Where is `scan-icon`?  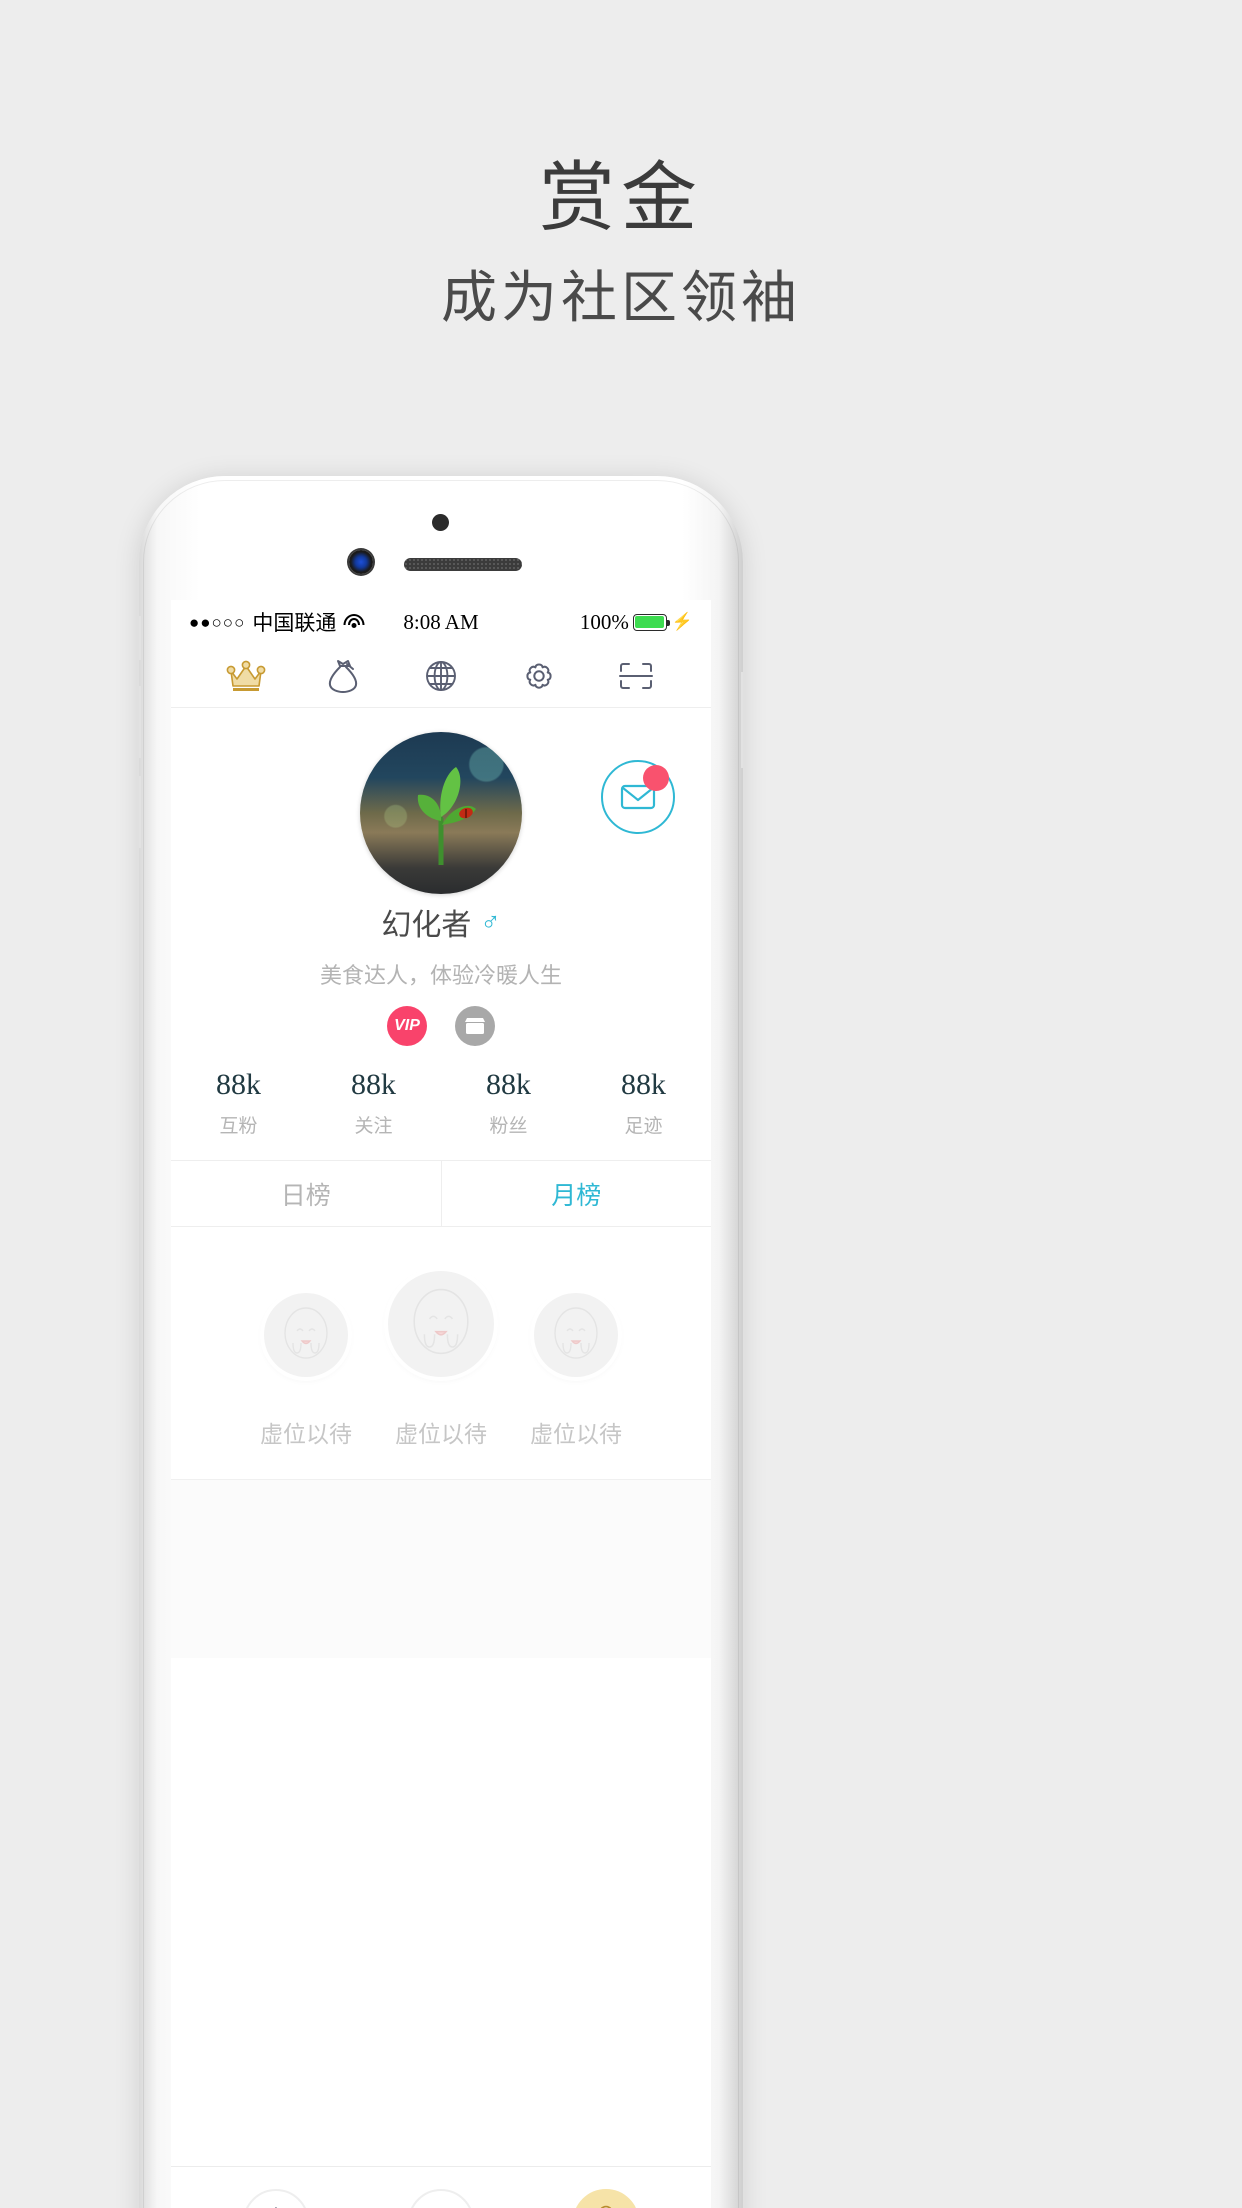 scan-icon is located at coordinates (636, 676).